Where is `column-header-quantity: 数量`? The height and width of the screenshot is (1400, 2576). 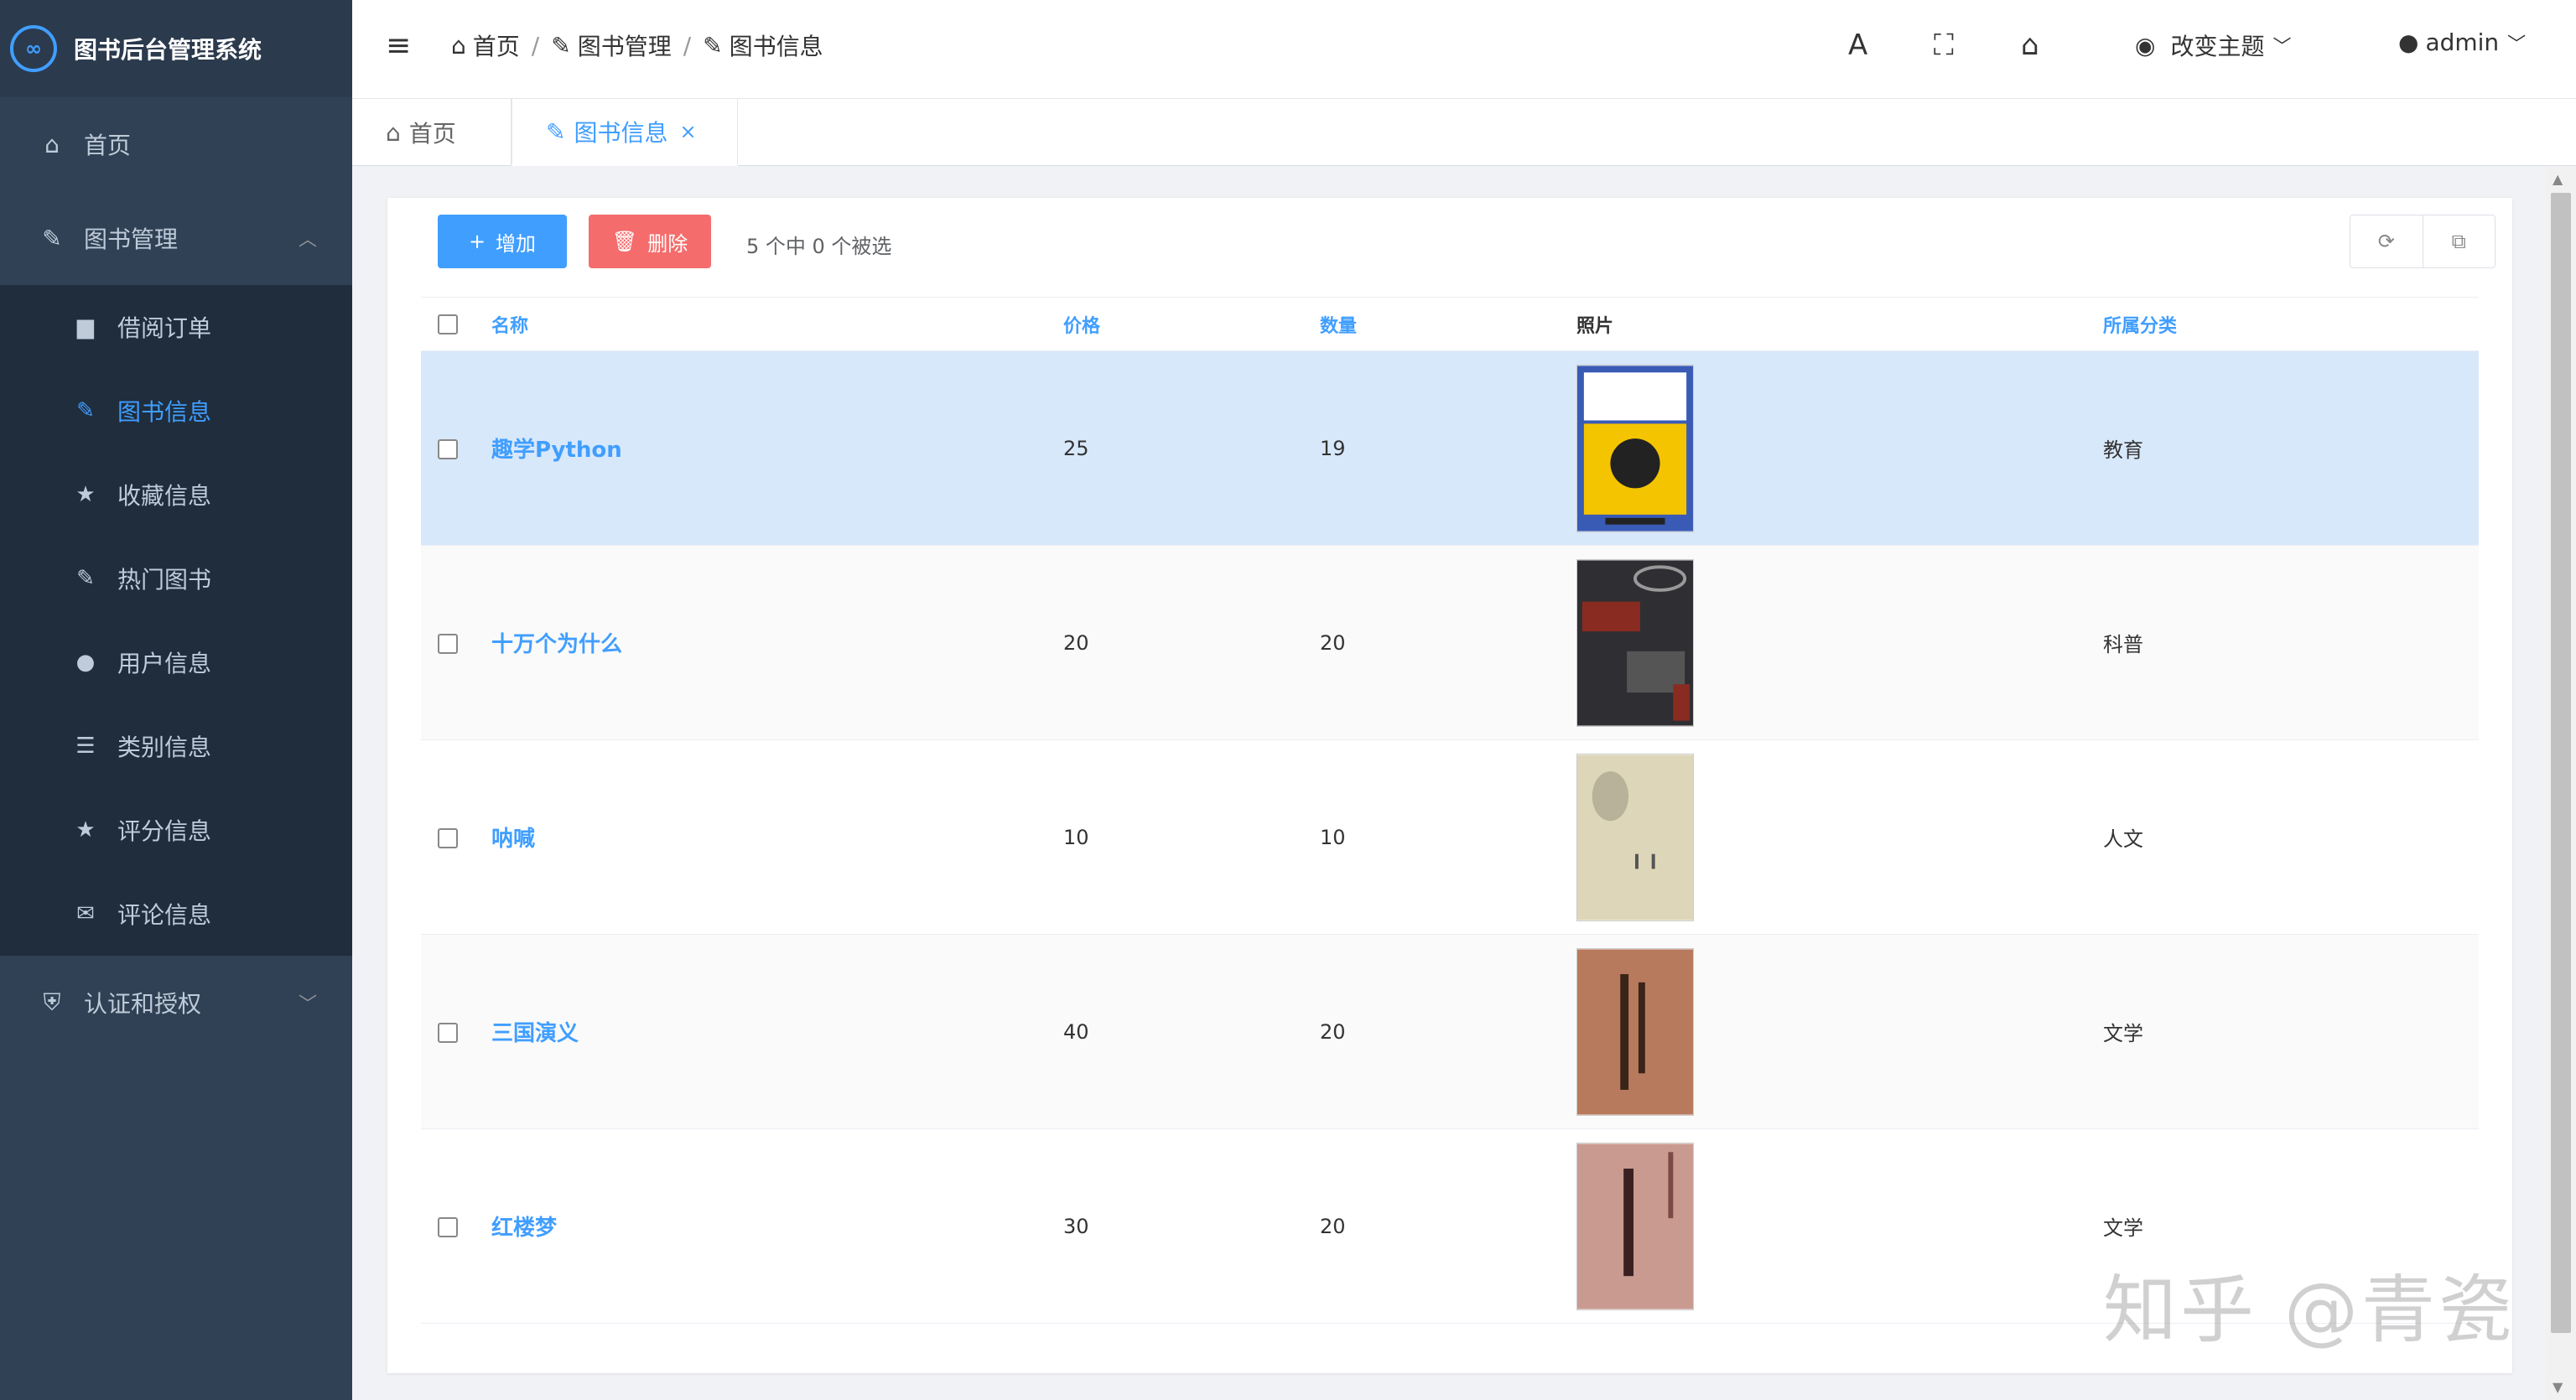 column-header-quantity: 数量 is located at coordinates (1448, 324).